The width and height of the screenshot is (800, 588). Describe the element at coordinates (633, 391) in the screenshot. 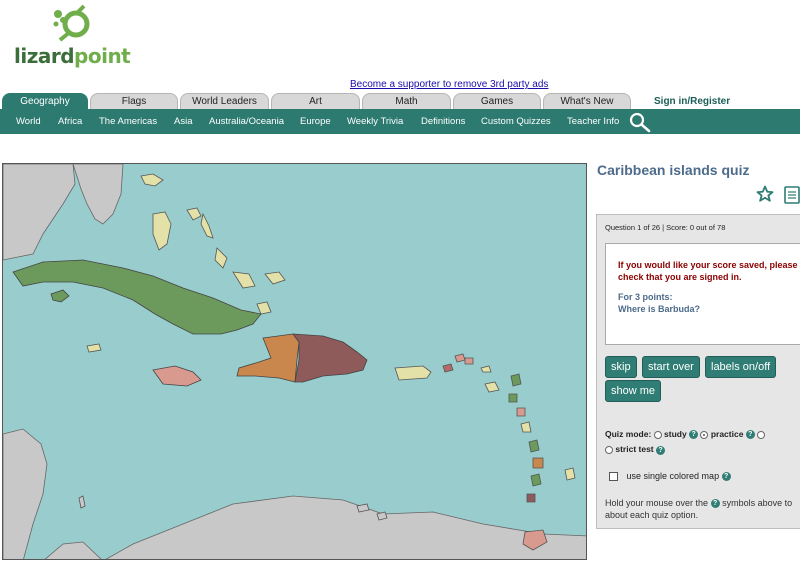

I see `show-me-button: show me` at that location.